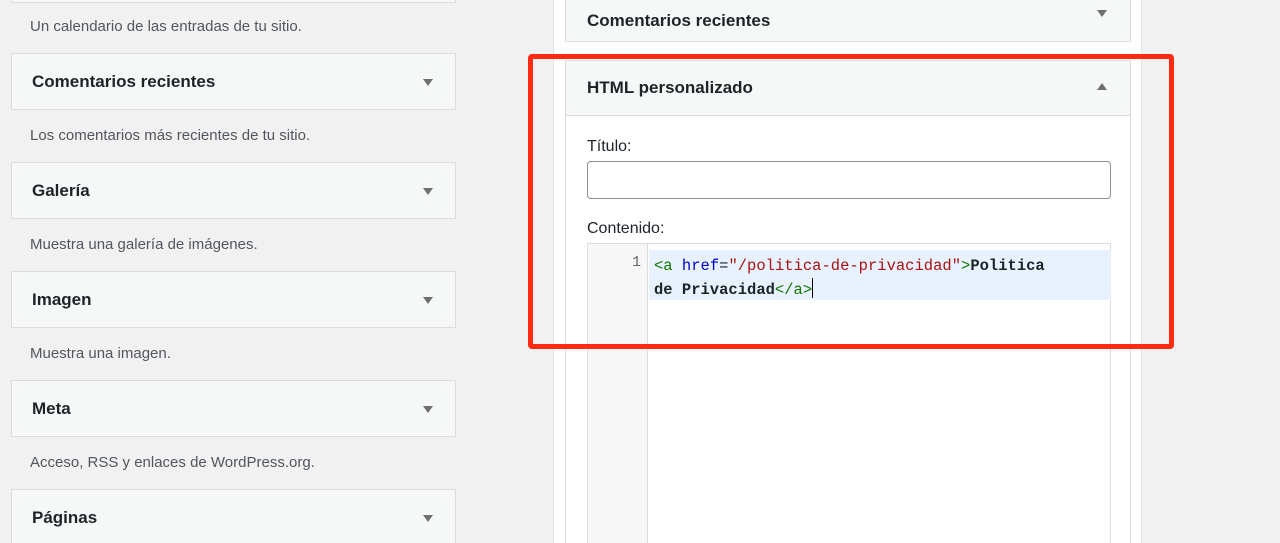 Image resolution: width=1280 pixels, height=543 pixels. I want to click on code-text-line2: de Privacidad, so click(714, 290).